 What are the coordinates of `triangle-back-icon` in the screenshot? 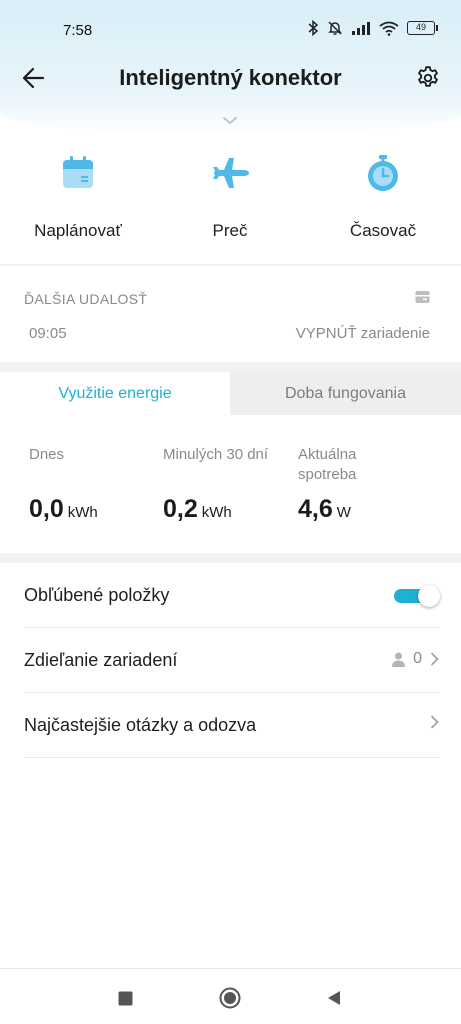 It's located at (334, 998).